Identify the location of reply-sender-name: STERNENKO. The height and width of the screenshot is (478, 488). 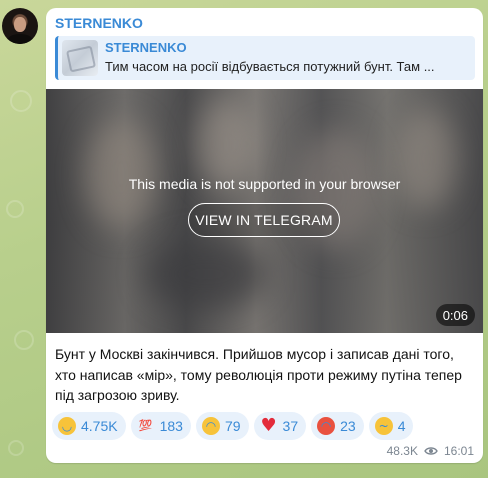
(146, 47).